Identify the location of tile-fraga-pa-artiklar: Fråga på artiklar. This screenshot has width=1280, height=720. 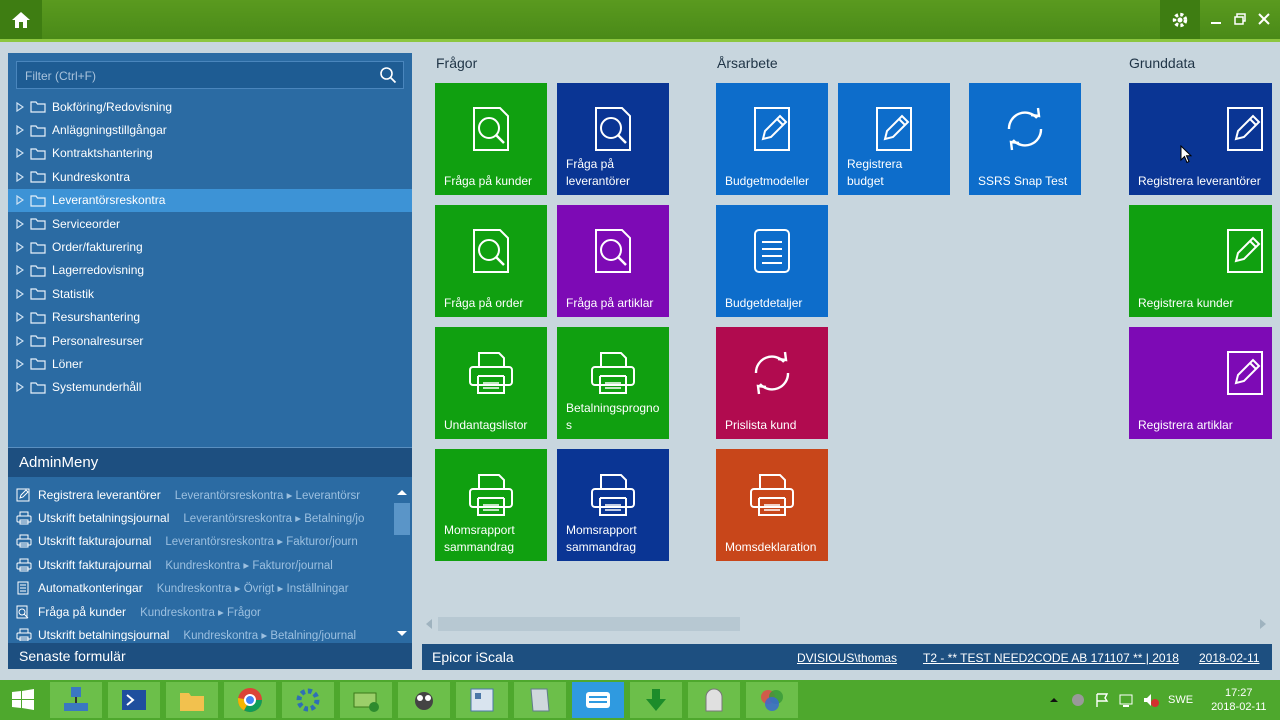
(613, 261).